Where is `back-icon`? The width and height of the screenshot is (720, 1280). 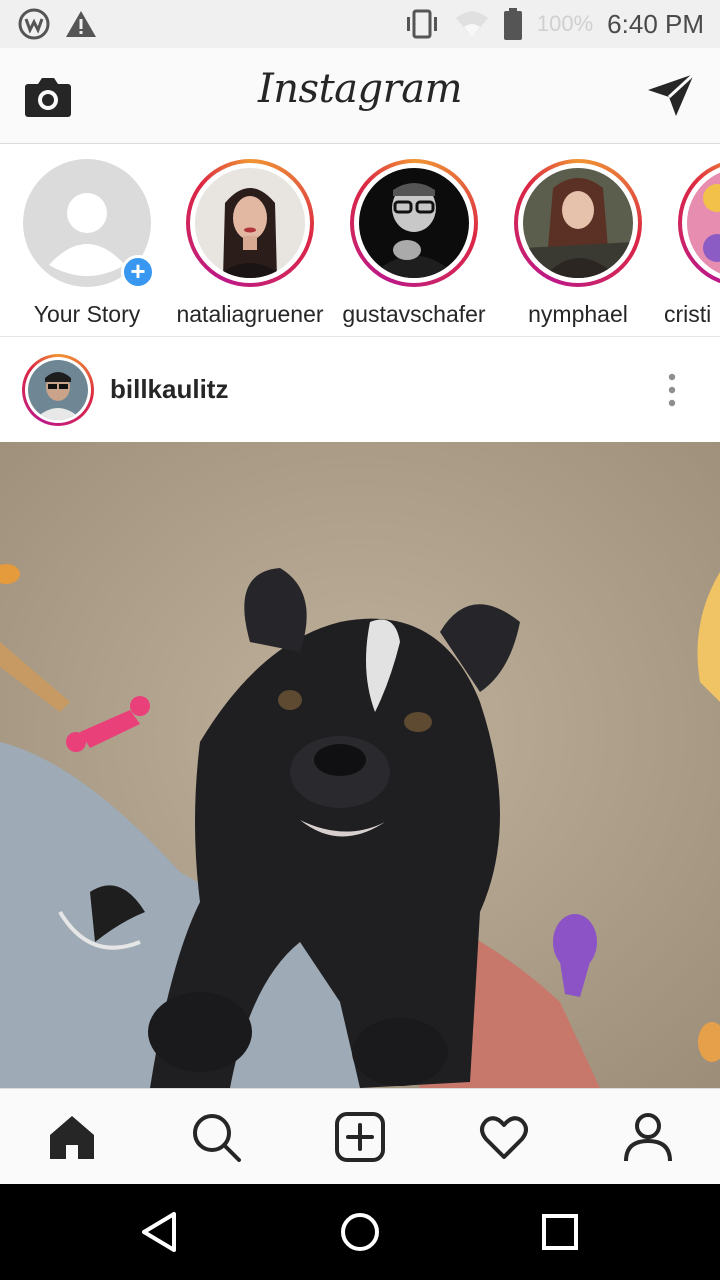 back-icon is located at coordinates (160, 1232).